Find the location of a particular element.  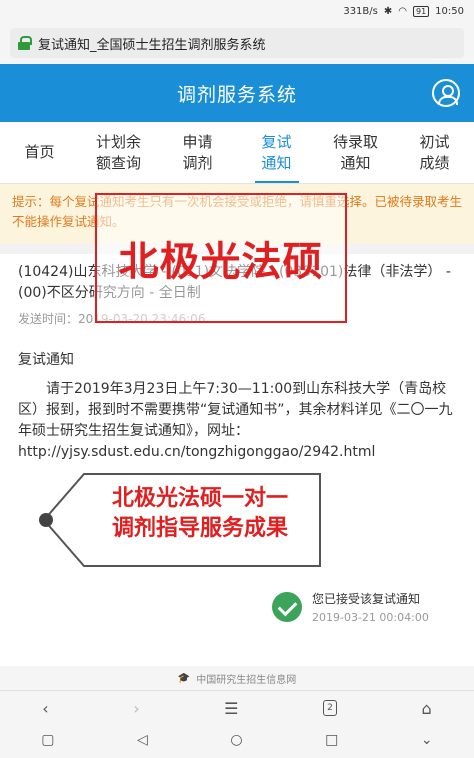

watermark-tag: 北极光法硕一对一 调剂指导服务成果 is located at coordinates (182, 535).